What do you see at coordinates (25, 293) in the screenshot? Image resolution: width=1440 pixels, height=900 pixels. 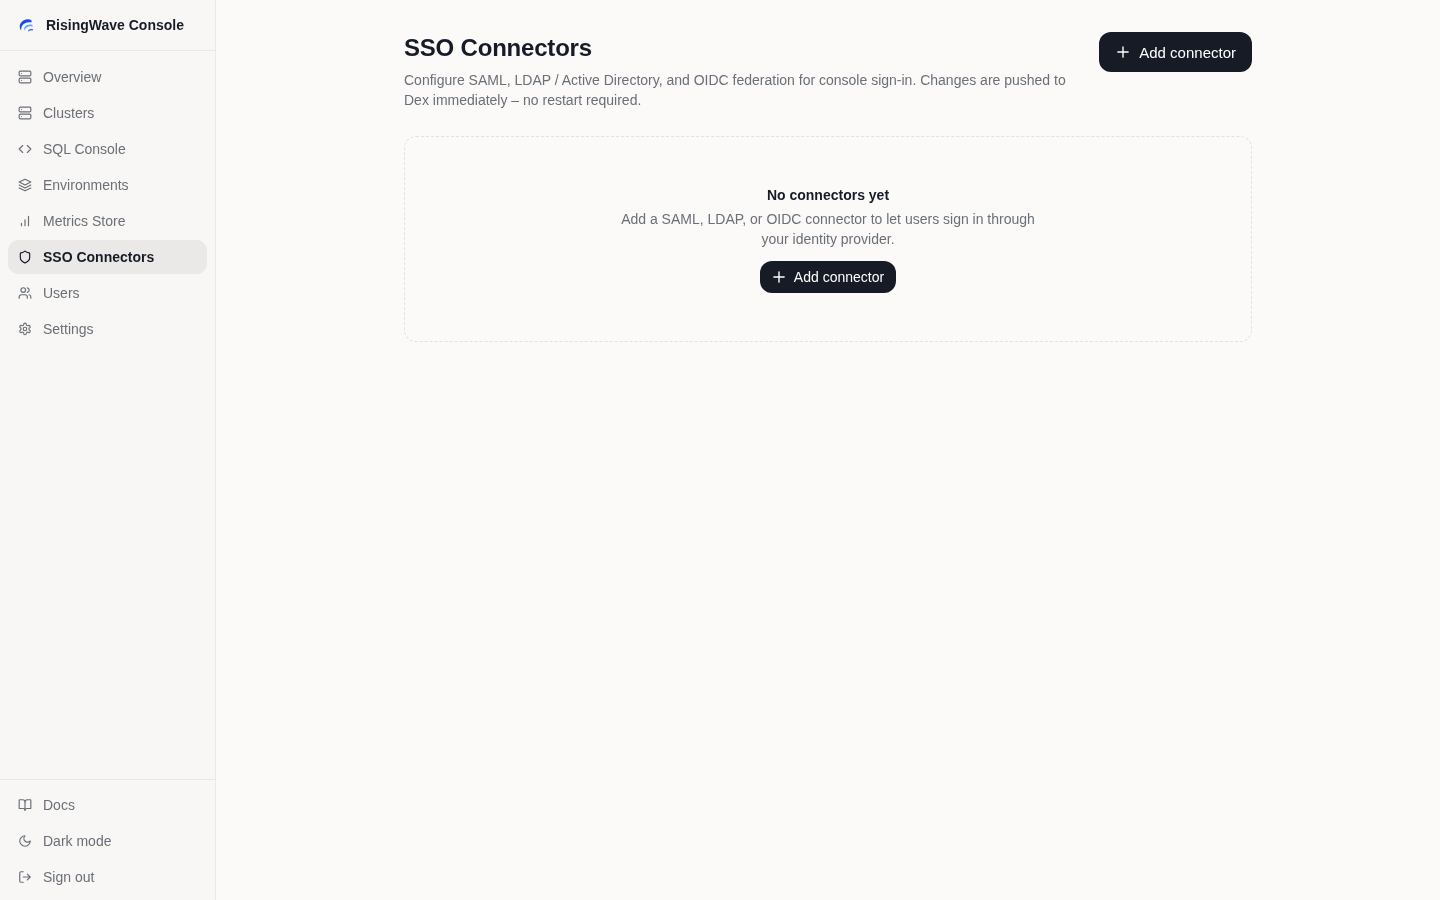 I see `users-icon` at bounding box center [25, 293].